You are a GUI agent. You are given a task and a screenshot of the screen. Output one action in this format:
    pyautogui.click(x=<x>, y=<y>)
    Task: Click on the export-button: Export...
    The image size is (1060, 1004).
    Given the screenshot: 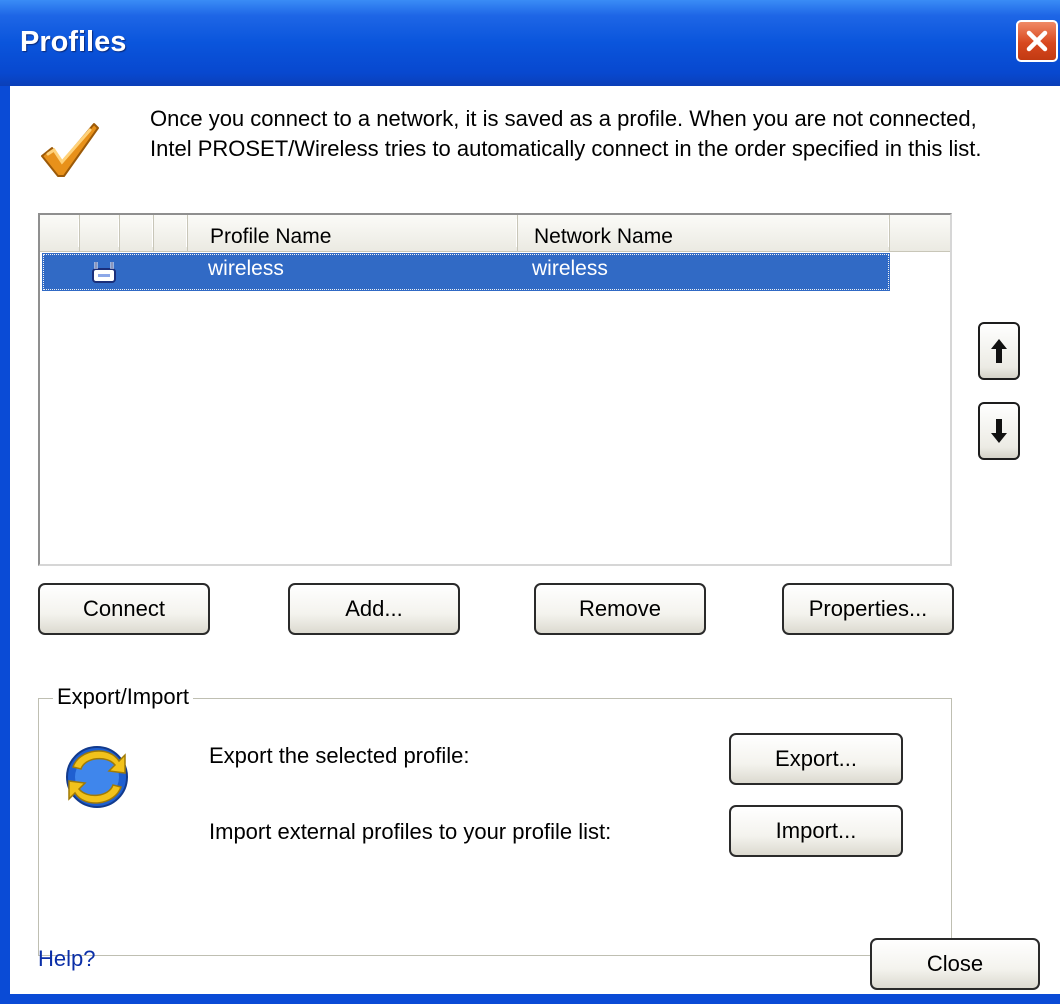 What is the action you would take?
    pyautogui.click(x=816, y=759)
    